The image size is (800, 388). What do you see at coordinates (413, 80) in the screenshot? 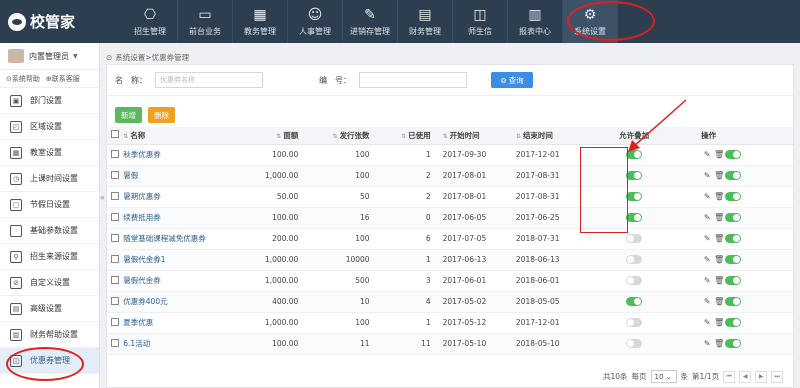
I see `coupon-code-input` at bounding box center [413, 80].